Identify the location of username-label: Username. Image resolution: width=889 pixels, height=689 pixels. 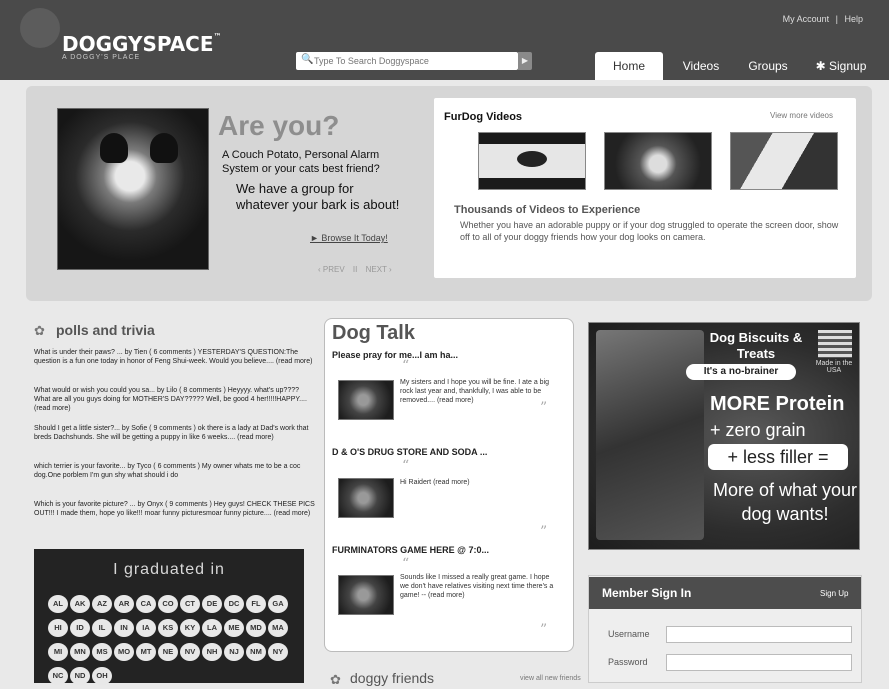
(629, 634).